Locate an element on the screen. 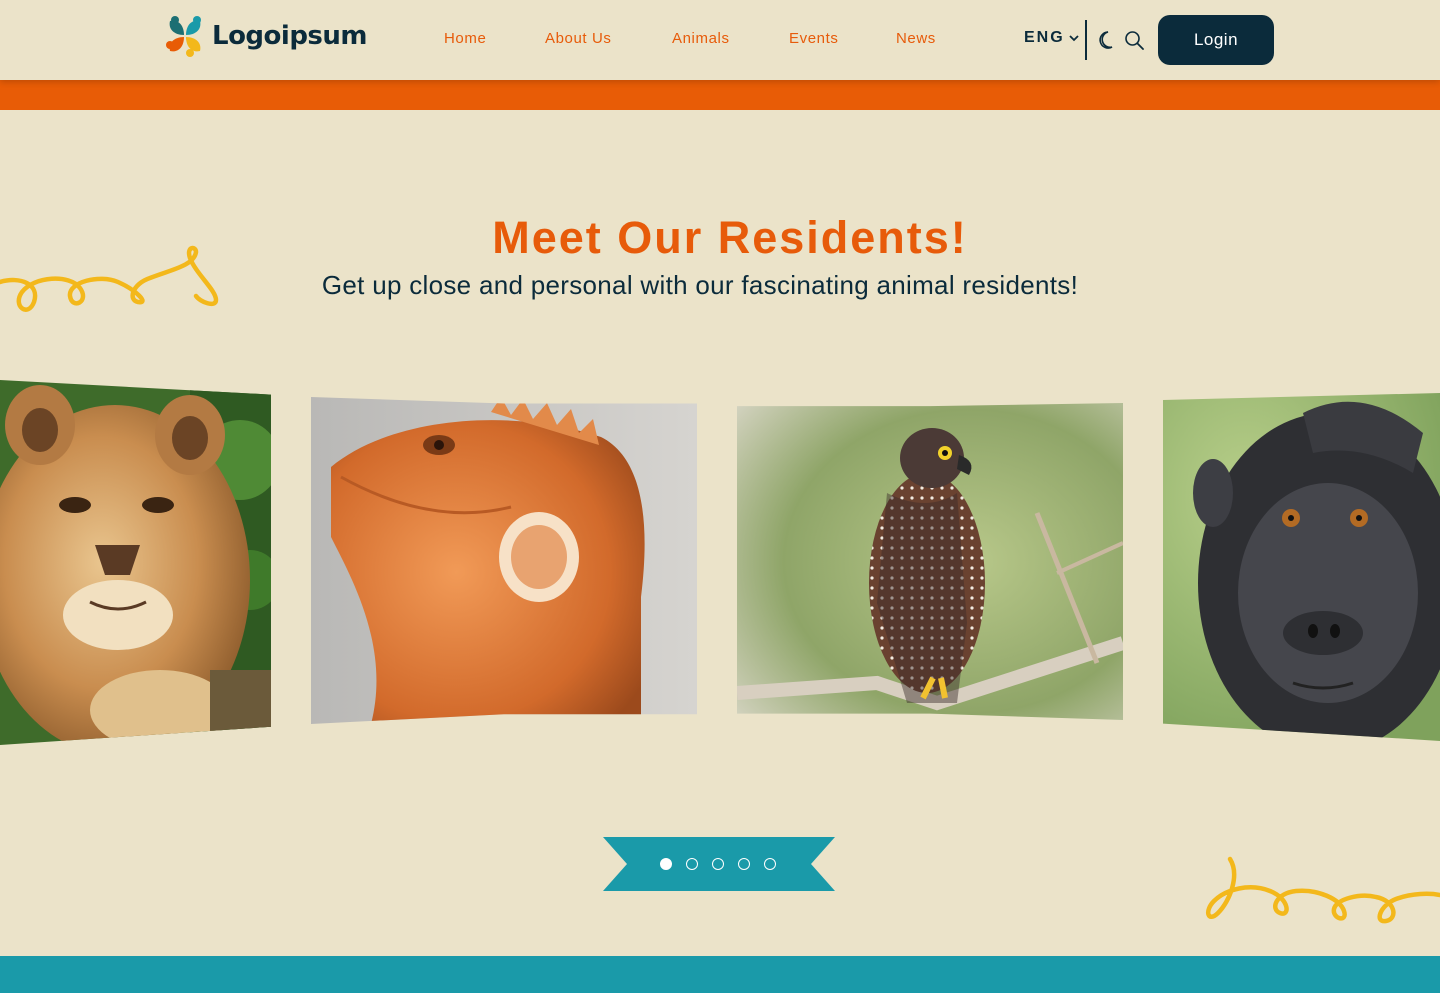  iguana-image is located at coordinates (504, 560).